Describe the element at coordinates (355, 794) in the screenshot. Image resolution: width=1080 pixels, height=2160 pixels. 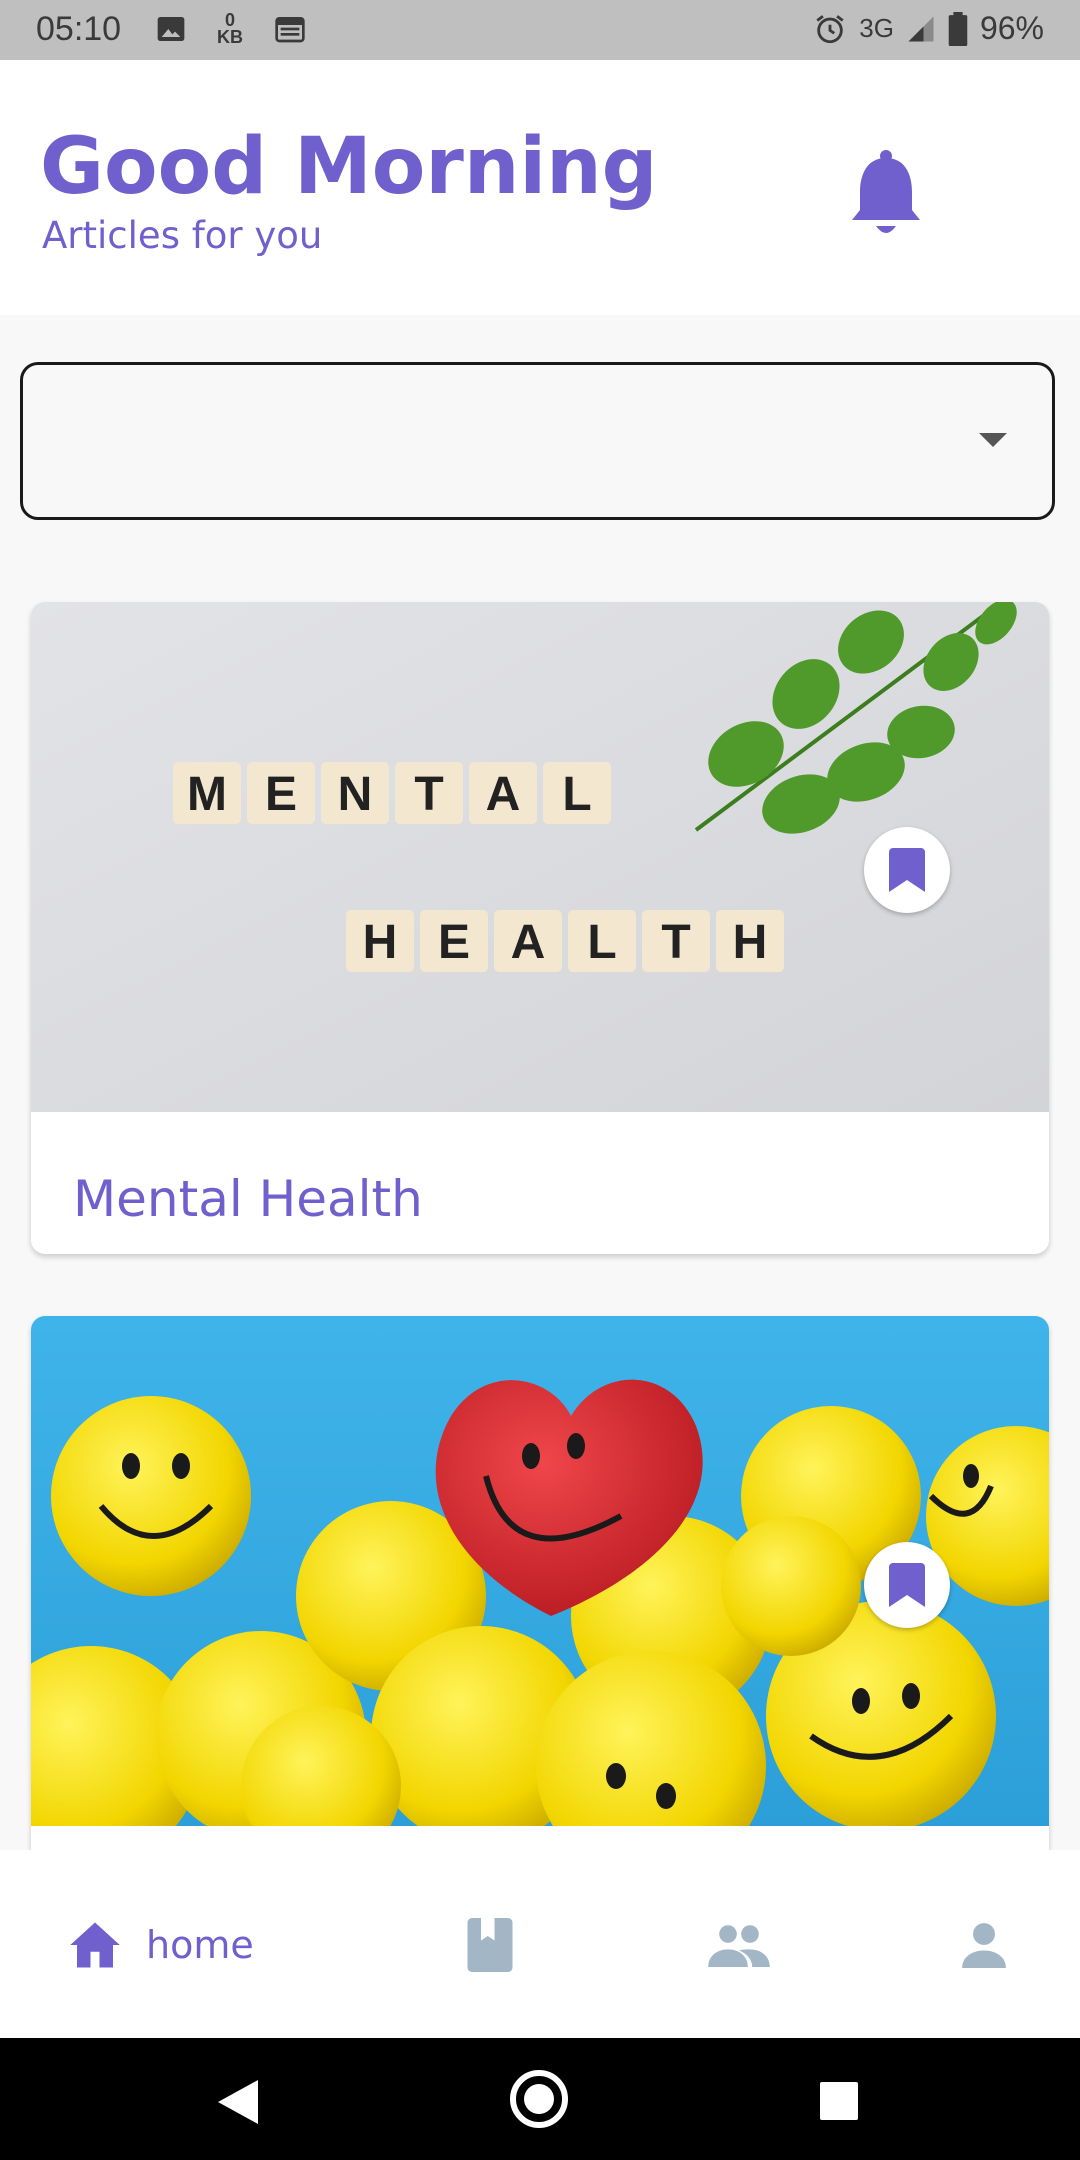
I see `tile-letter: N` at that location.